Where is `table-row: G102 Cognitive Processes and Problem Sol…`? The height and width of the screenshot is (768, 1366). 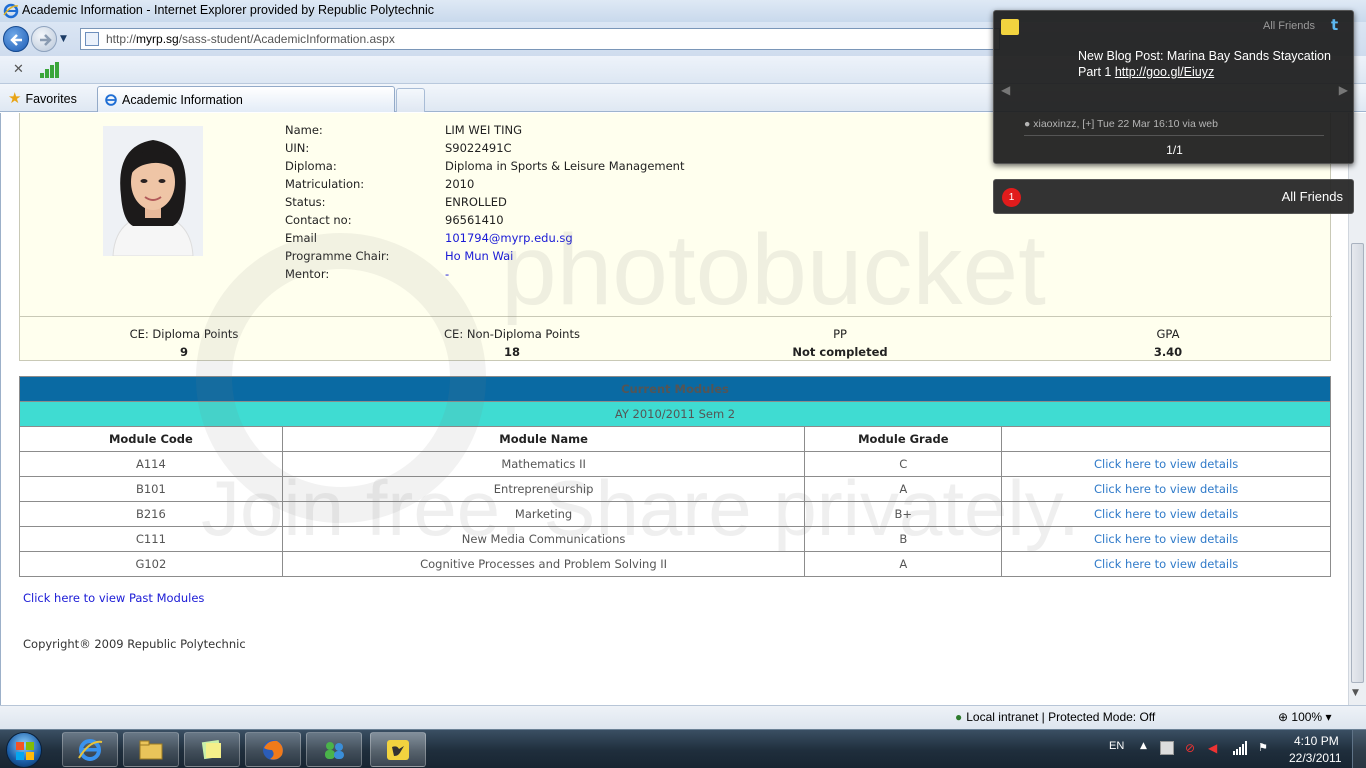
table-row: G102 Cognitive Processes and Problem Sol… is located at coordinates (675, 564).